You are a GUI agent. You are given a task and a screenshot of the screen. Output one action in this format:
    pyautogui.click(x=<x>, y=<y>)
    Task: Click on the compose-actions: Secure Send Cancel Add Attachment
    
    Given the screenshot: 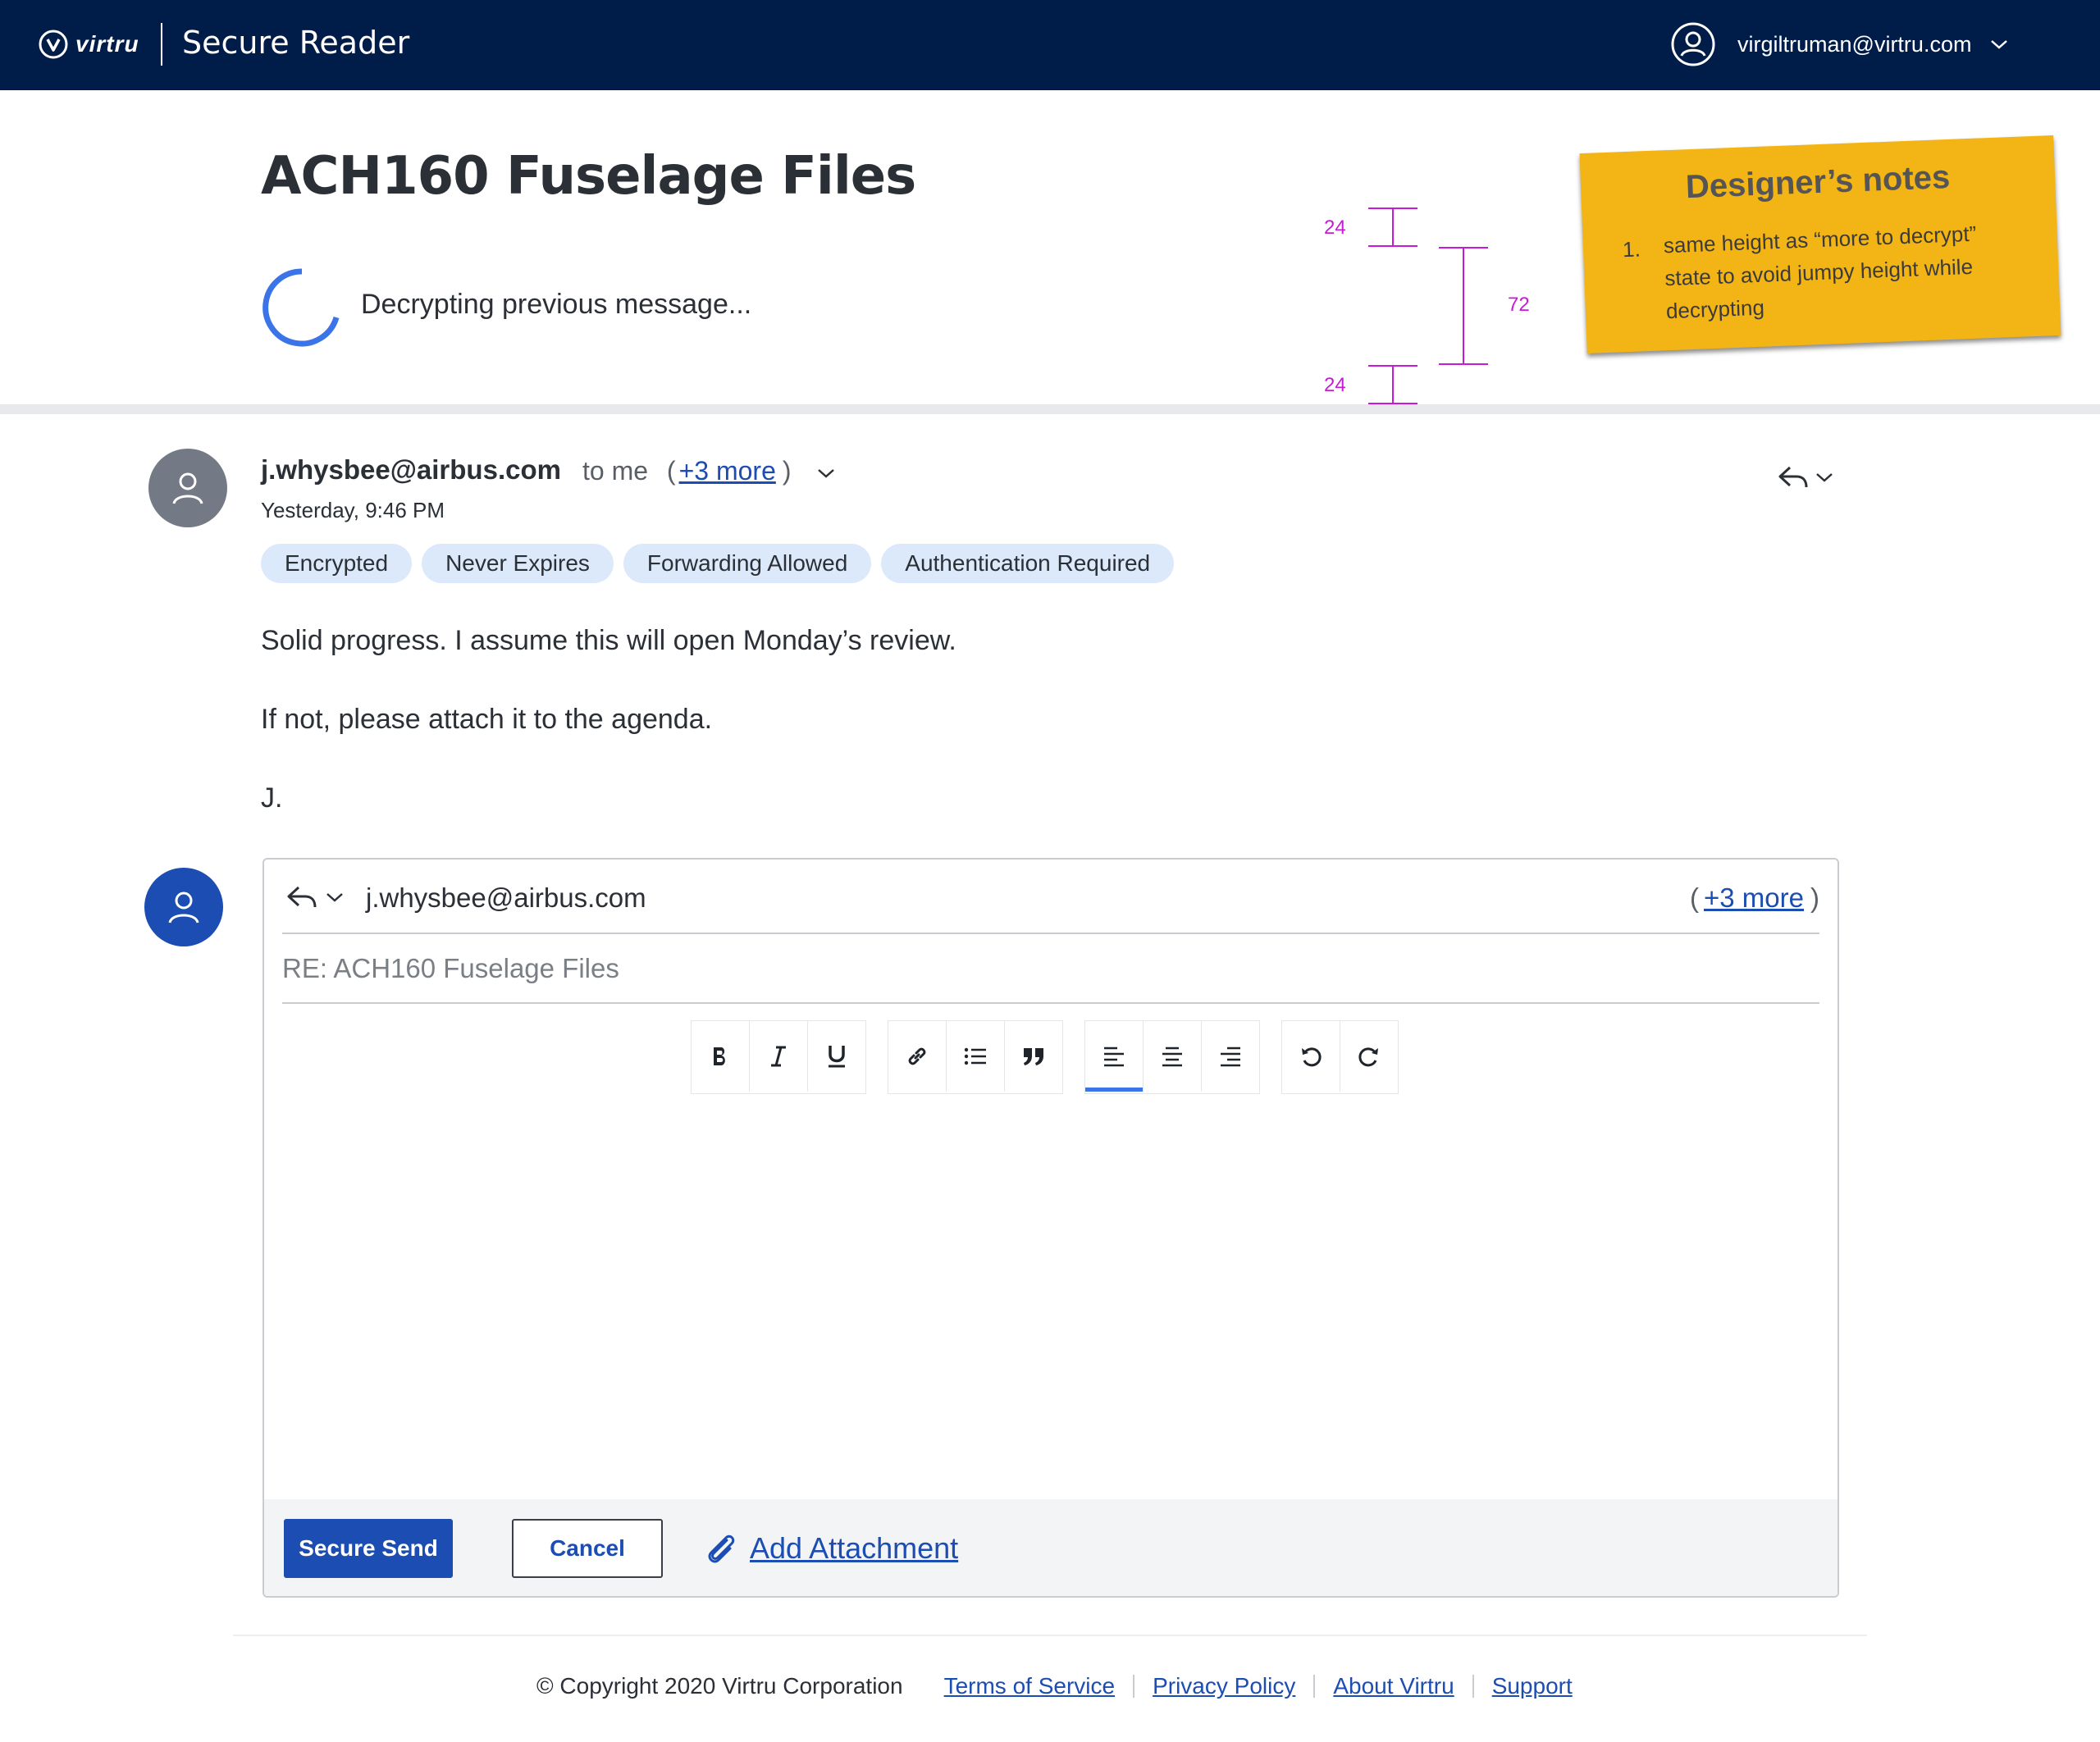 What is the action you would take?
    pyautogui.click(x=1051, y=1548)
    